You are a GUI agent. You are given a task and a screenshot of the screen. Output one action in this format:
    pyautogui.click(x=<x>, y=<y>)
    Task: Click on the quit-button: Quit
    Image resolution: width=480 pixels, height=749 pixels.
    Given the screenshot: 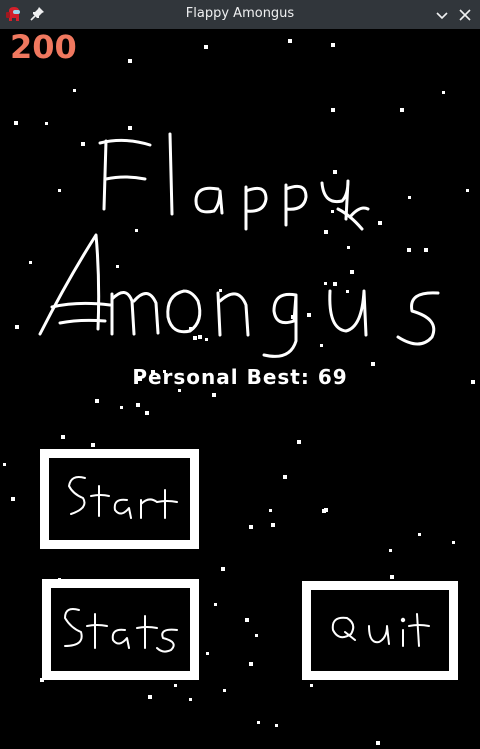 What is the action you would take?
    pyautogui.click(x=380, y=630)
    